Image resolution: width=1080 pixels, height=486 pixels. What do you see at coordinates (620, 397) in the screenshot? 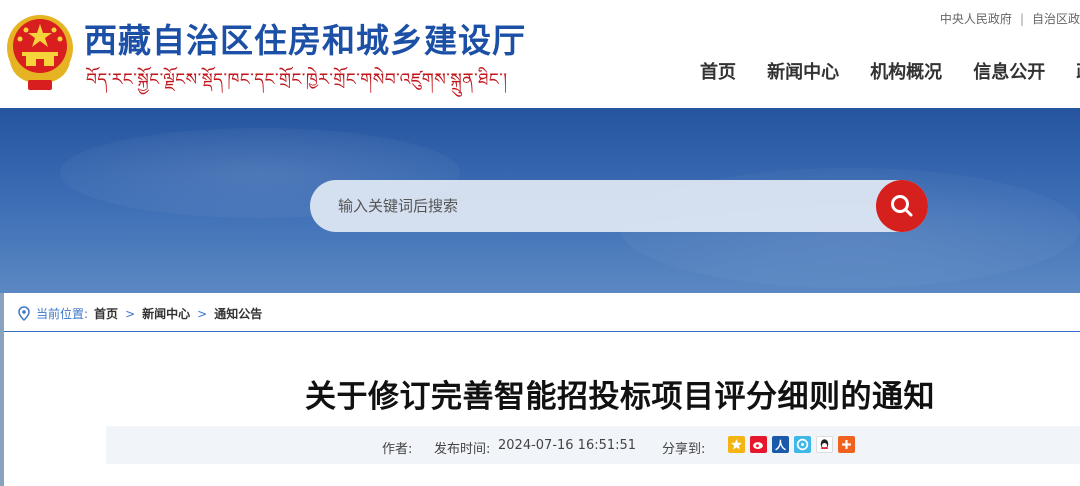
I see `article-title: 关于修订完善智能招投标项目评分细则的通知` at bounding box center [620, 397].